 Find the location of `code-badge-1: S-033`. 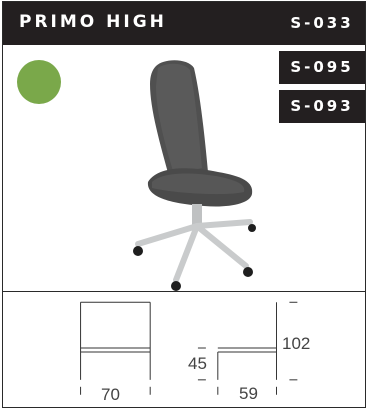

code-badge-1: S-033 is located at coordinates (322, 23).